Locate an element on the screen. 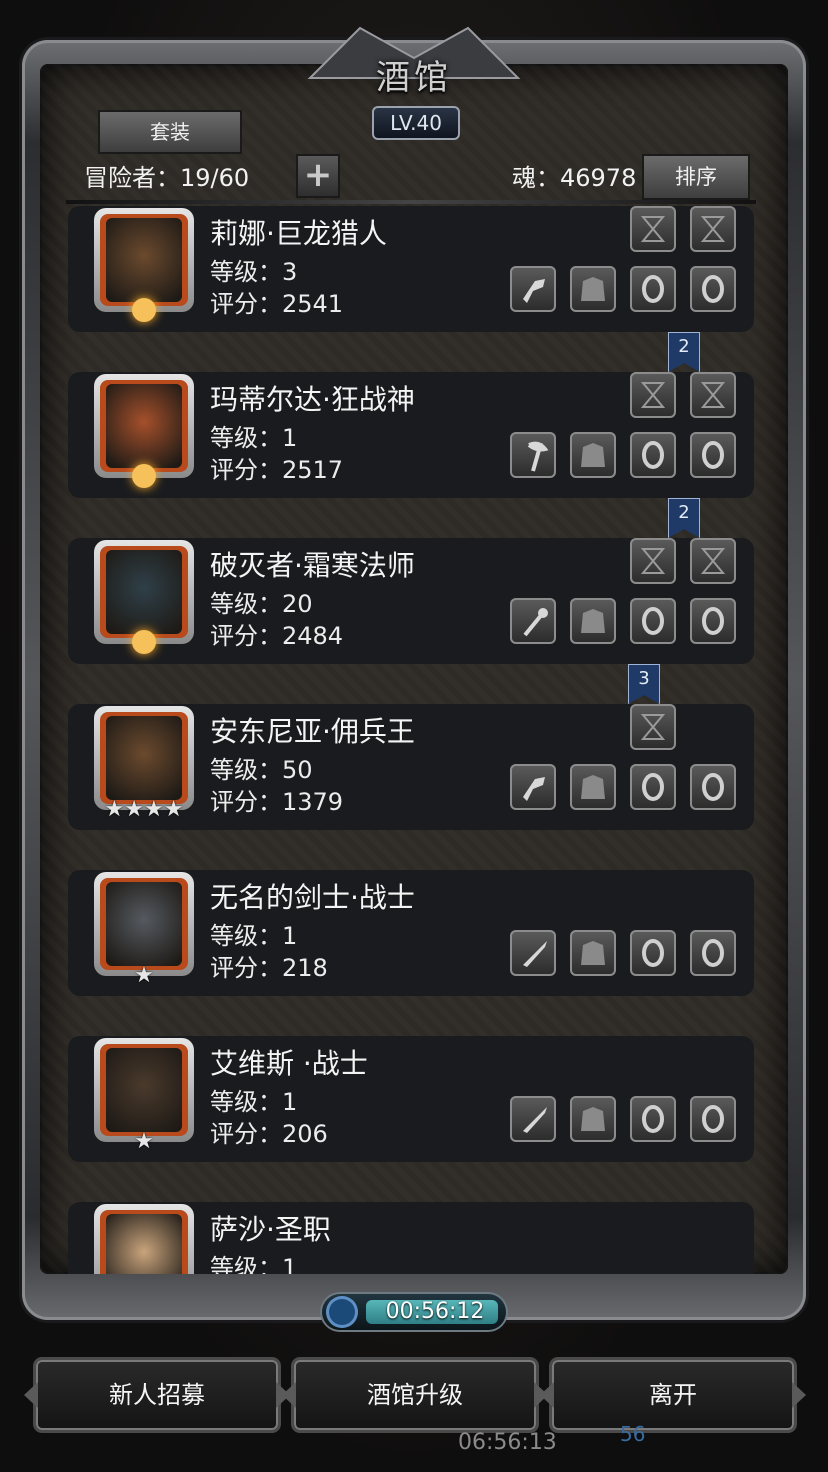  sword-icon is located at coordinates (535, 1120).